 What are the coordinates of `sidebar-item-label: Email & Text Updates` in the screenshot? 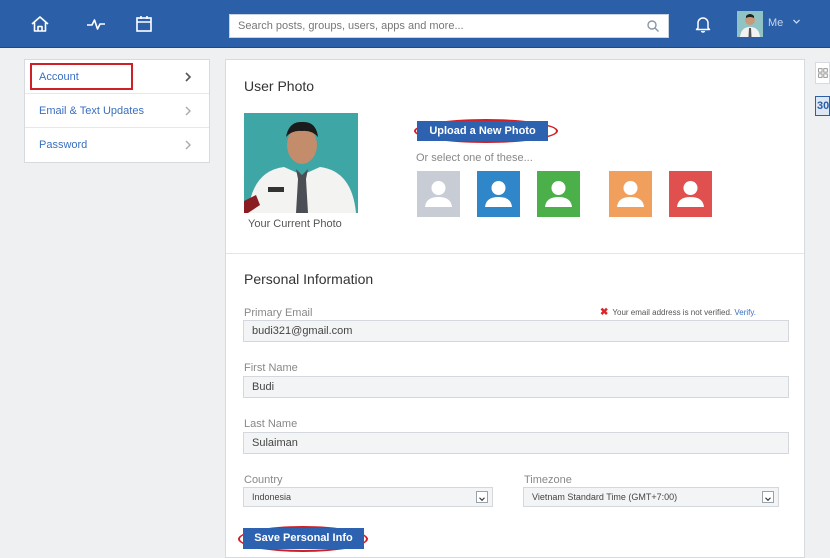 It's located at (91, 111).